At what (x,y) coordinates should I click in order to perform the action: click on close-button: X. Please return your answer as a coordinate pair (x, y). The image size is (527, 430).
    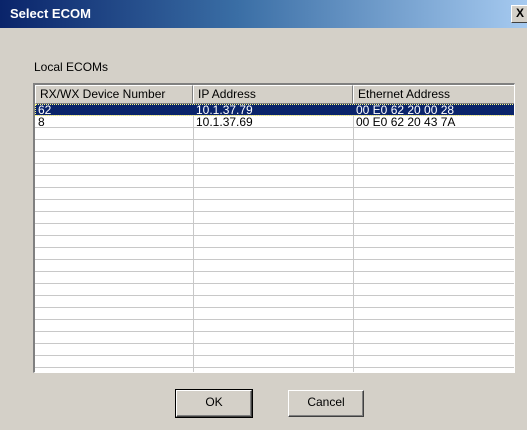
    Looking at the image, I should click on (519, 14).